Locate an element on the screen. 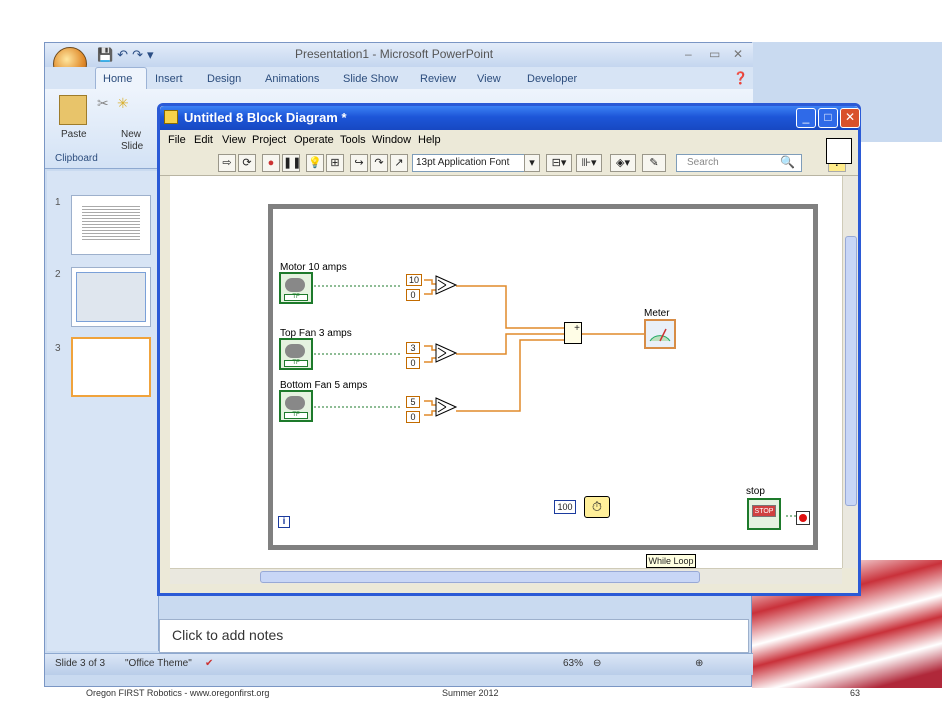 This screenshot has width=942, height=728. theme-name: "Office Theme" is located at coordinates (158, 663).